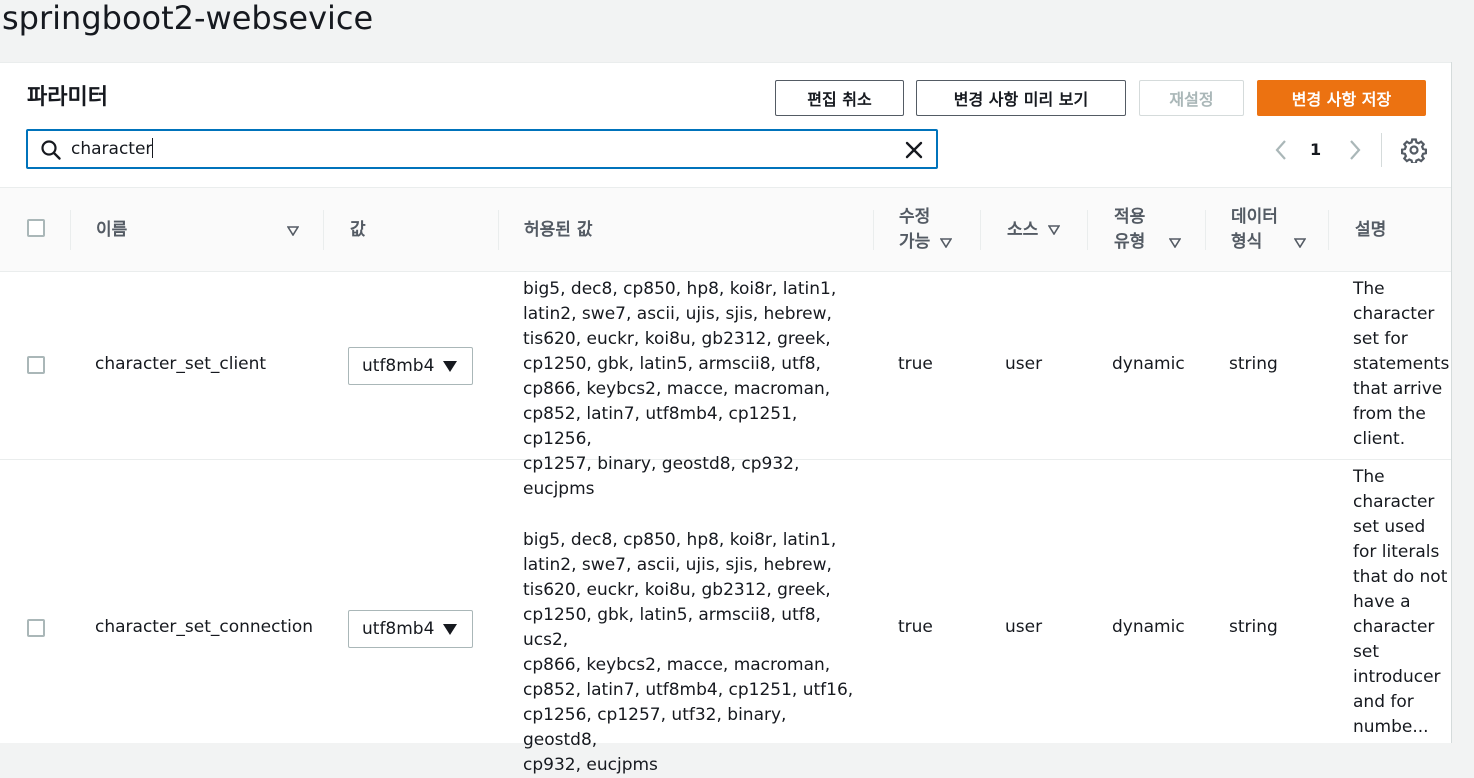 The image size is (1474, 778). Describe the element at coordinates (1414, 150) in the screenshot. I see `gear-icon` at that location.